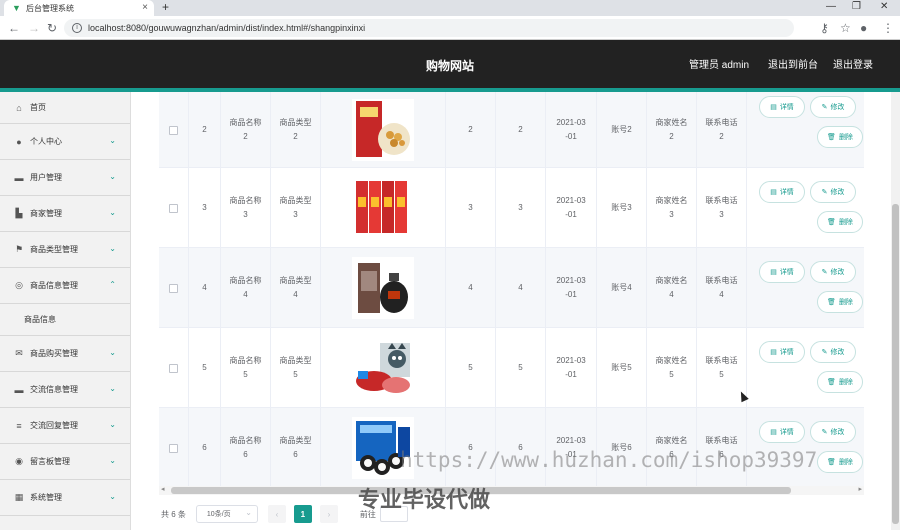 The width and height of the screenshot is (900, 530). Describe the element at coordinates (145, 7) in the screenshot. I see `tab-close-icon: ×` at that location.